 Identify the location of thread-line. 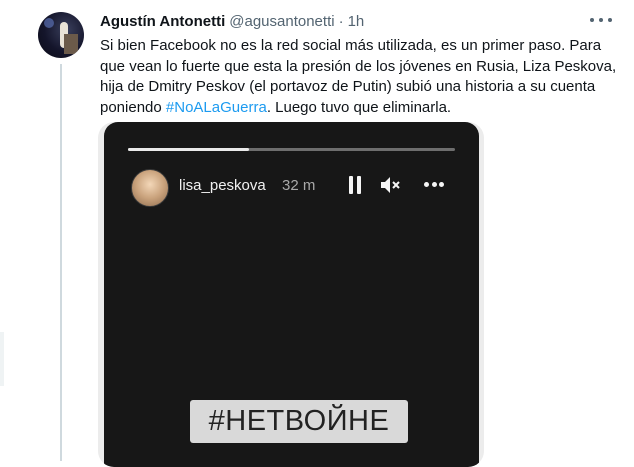
(61, 262).